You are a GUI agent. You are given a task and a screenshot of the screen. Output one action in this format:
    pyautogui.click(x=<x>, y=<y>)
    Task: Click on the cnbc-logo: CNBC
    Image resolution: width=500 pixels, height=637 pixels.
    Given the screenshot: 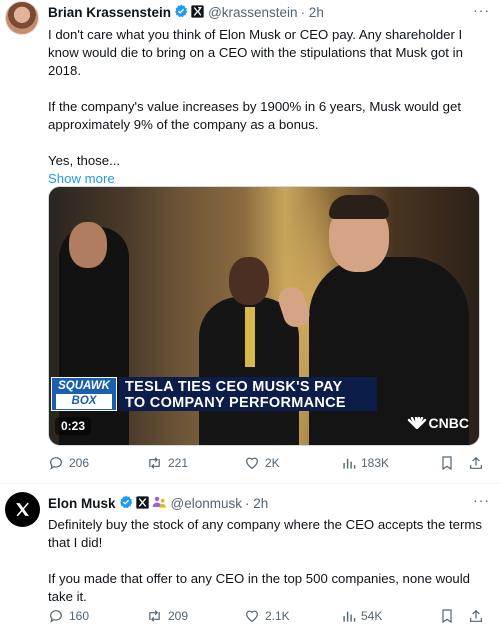 What is the action you would take?
    pyautogui.click(x=438, y=423)
    